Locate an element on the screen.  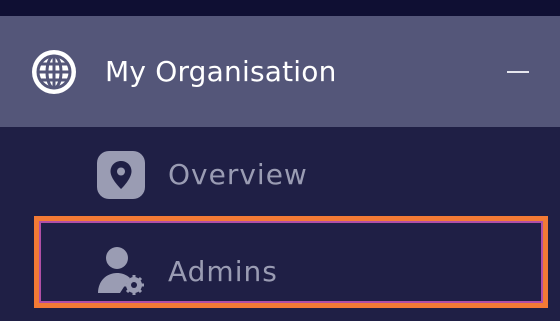
globe-icon is located at coordinates (54, 72).